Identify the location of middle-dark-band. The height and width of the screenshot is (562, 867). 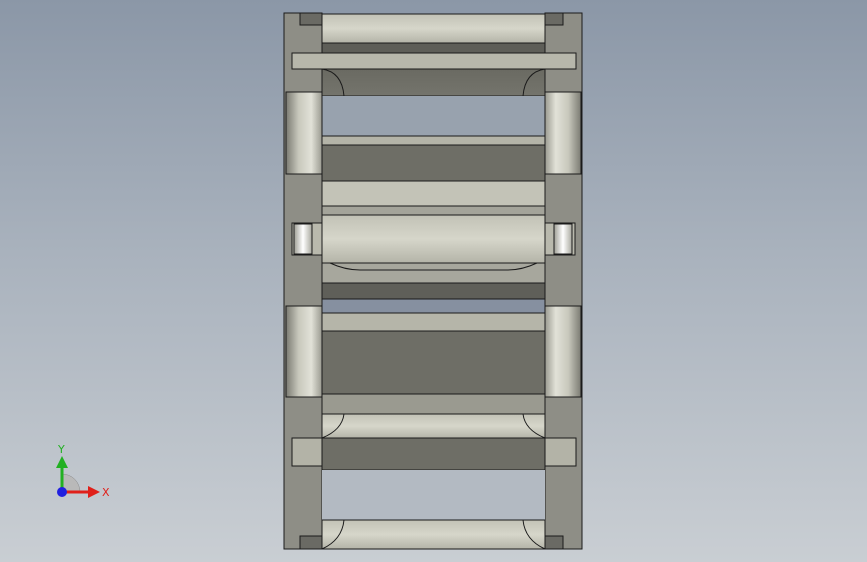
(433, 291).